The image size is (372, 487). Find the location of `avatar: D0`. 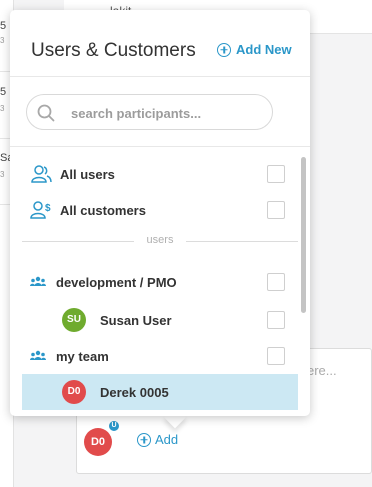

avatar: D0 is located at coordinates (74, 392).